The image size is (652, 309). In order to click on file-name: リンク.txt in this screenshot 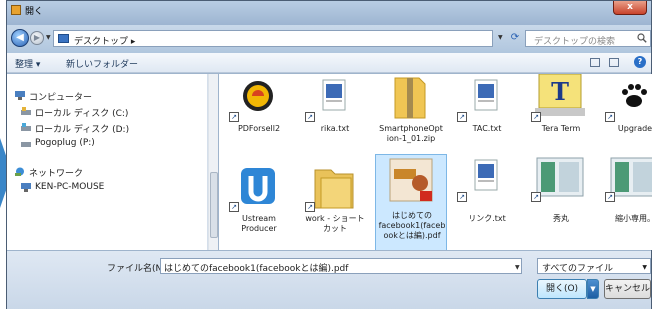, I will do `click(487, 218)`.